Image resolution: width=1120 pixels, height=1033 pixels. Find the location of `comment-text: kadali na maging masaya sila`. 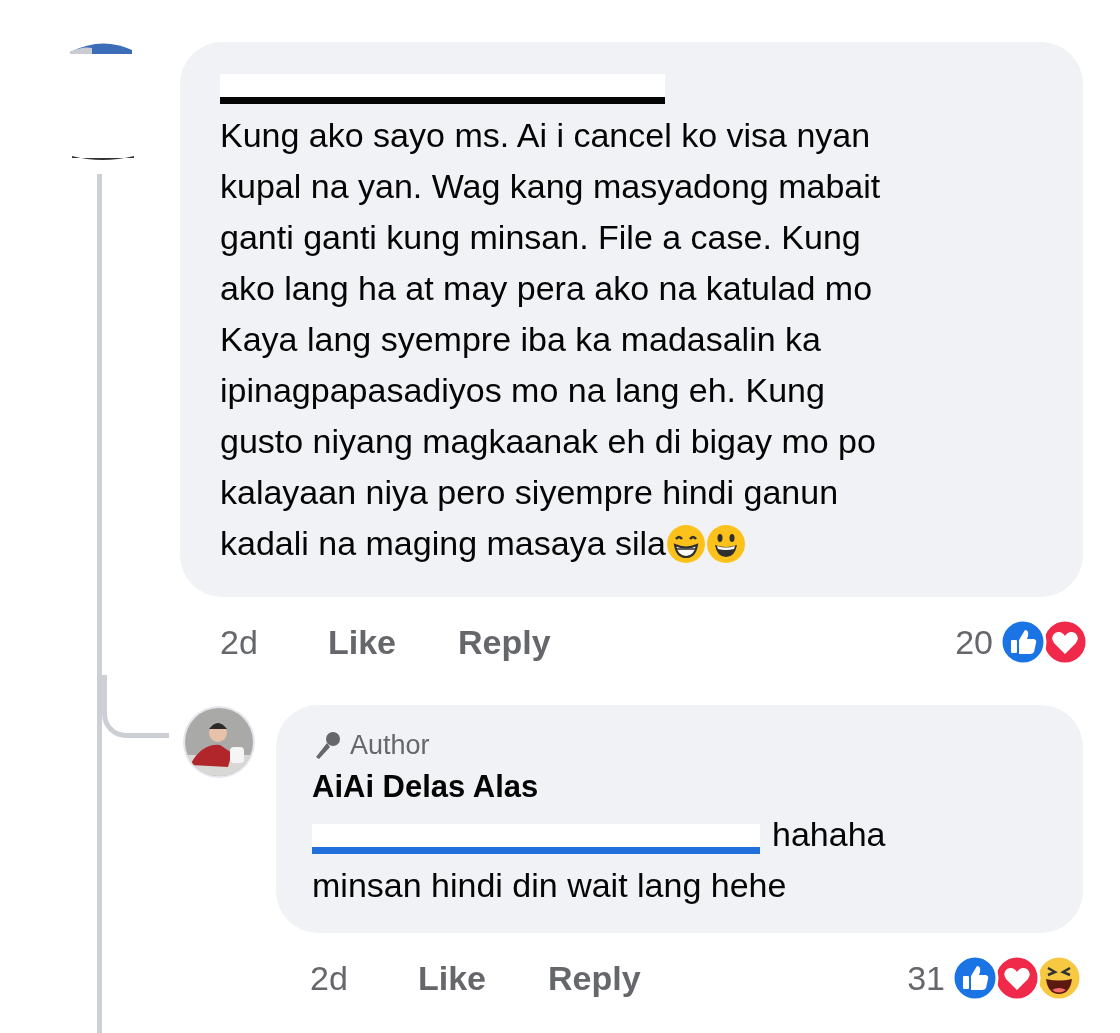

comment-text: kadali na maging masaya sila is located at coordinates (443, 543).